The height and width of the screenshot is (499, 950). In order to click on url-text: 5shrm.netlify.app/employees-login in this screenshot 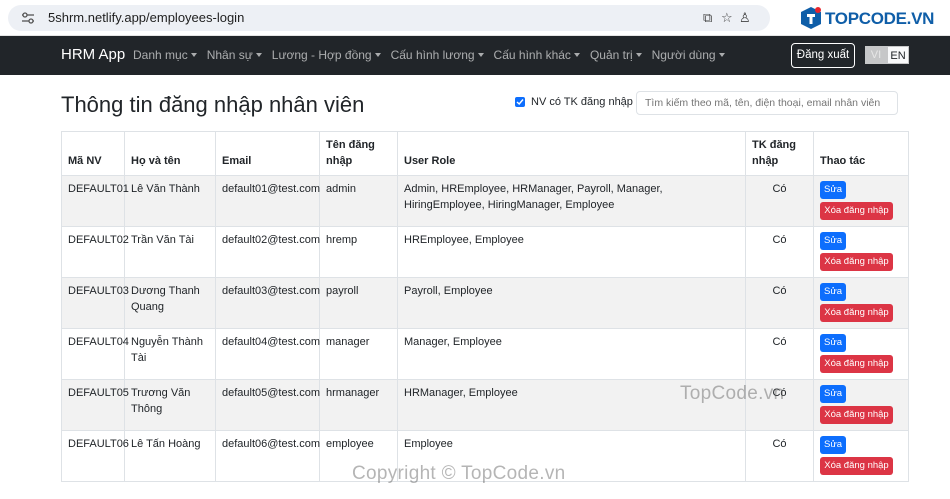, I will do `click(146, 17)`.